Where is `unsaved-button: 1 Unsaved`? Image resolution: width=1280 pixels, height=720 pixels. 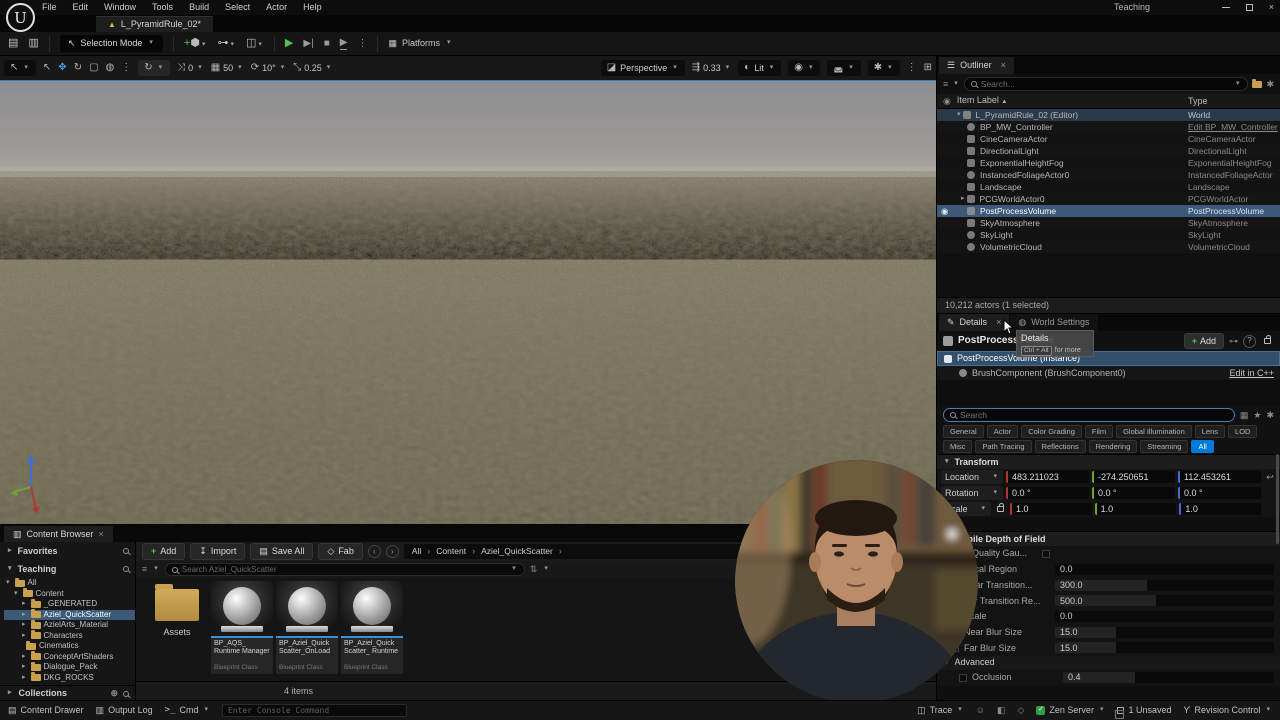 unsaved-button: 1 Unsaved is located at coordinates (1143, 712).